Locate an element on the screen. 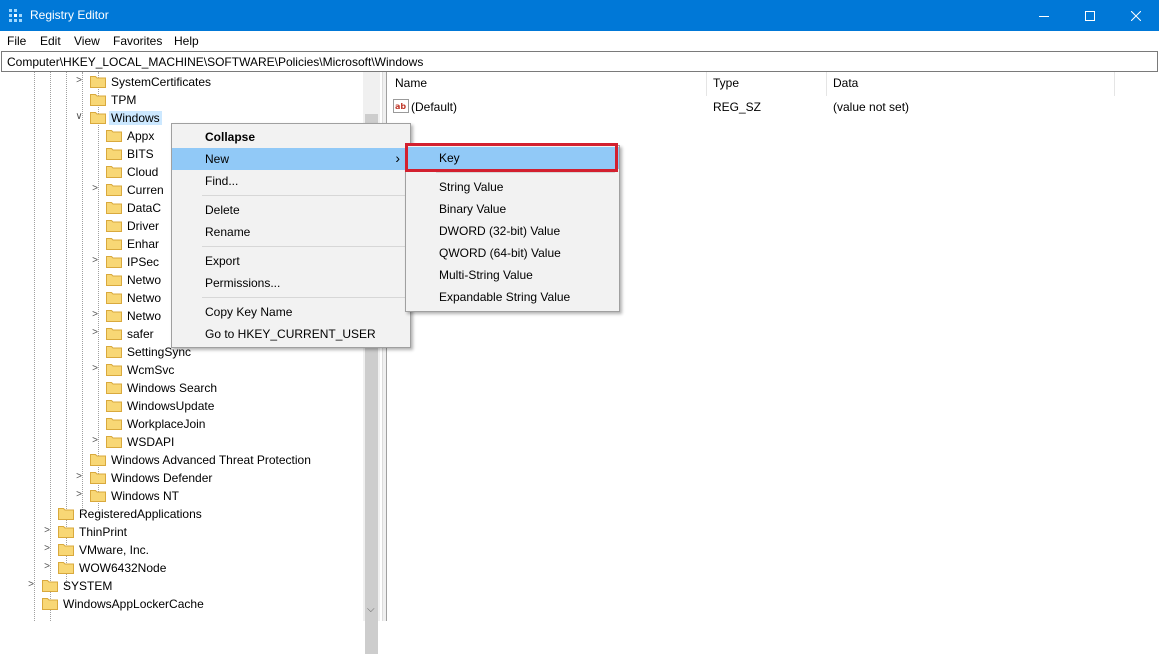 The image size is (1159, 654). menu-item-label: Binary Value is located at coordinates (473, 209).